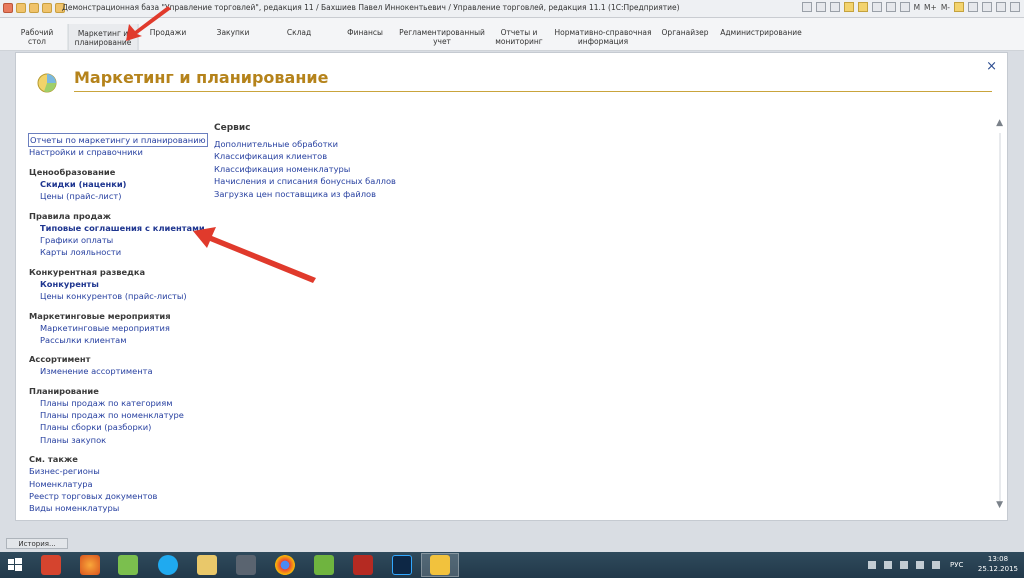 Image resolution: width=1024 pixels, height=578 pixels. Describe the element at coordinates (60, 359) in the screenshot. I see `group-title-assortment: Ассортимент` at that location.